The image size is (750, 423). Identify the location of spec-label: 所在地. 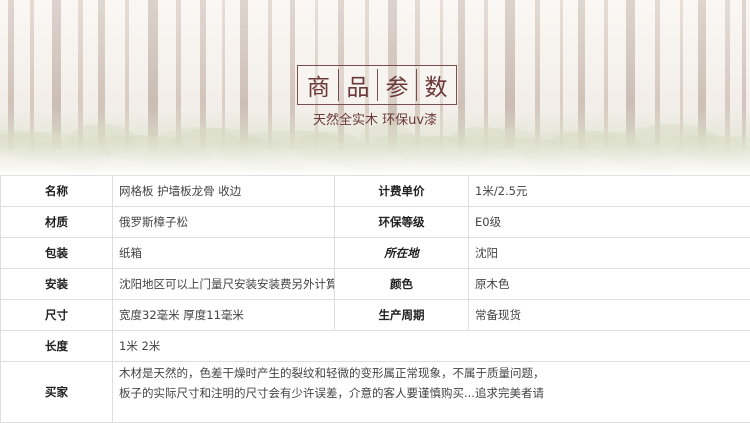
(402, 253).